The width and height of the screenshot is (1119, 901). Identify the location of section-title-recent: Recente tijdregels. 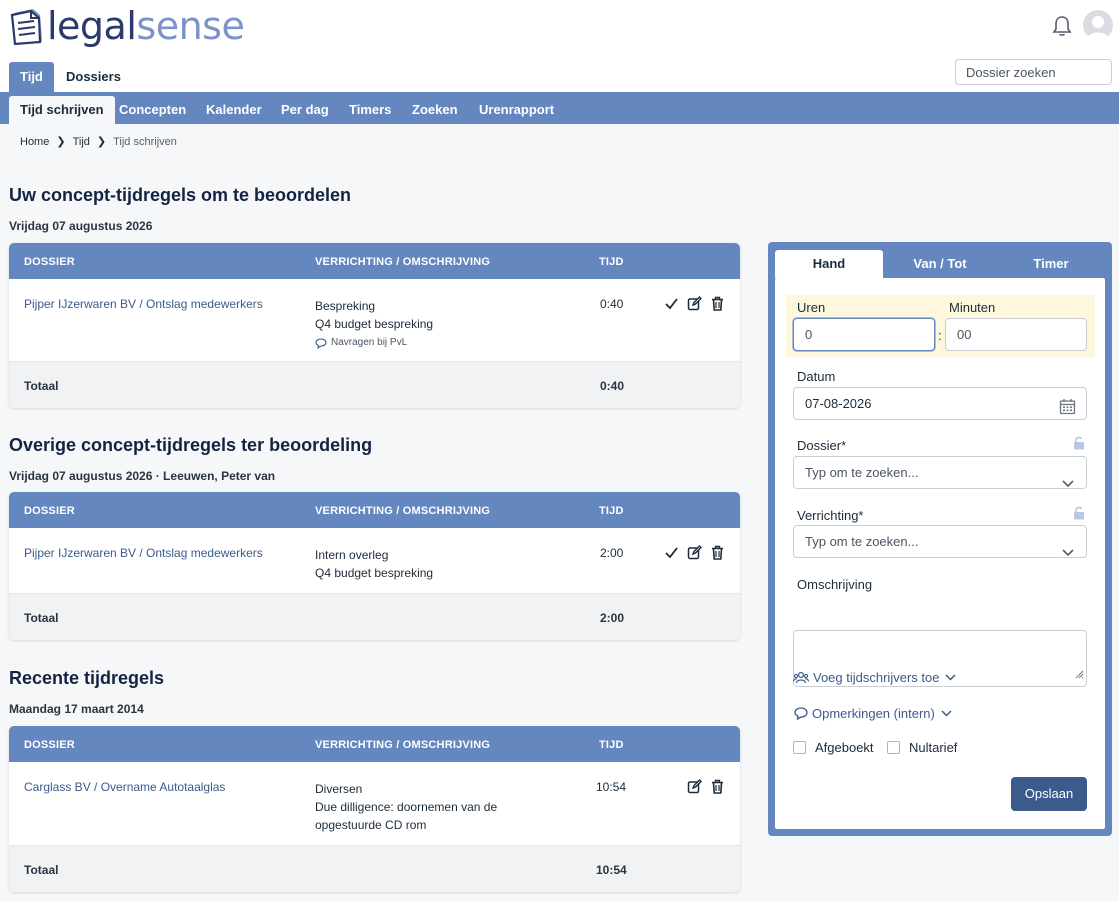
(87, 678).